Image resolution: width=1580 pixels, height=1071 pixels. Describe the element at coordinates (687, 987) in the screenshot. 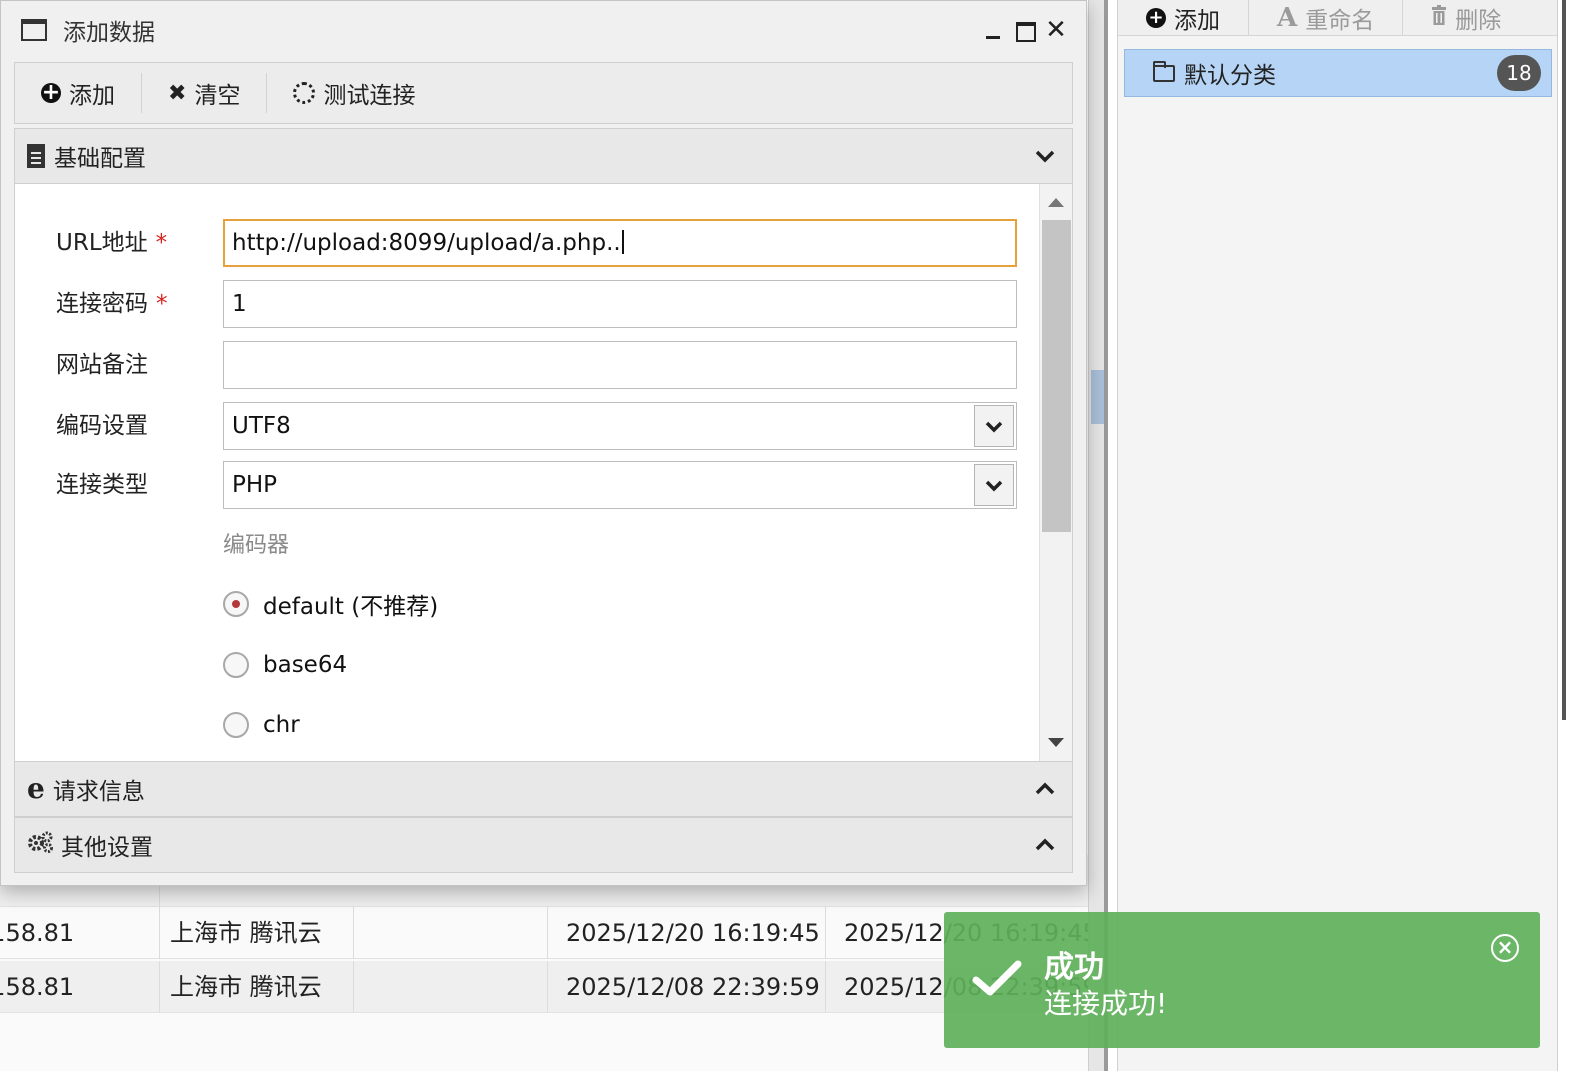

I see `table-cell-created: 2025/12/08 22:39:59` at that location.